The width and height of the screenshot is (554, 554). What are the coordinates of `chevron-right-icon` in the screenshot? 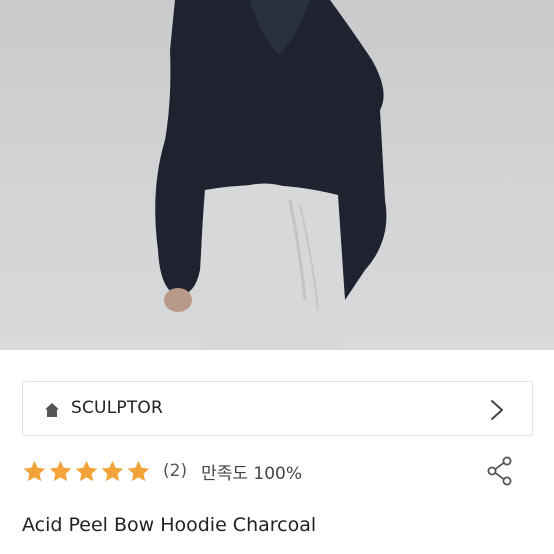 It's located at (497, 410).